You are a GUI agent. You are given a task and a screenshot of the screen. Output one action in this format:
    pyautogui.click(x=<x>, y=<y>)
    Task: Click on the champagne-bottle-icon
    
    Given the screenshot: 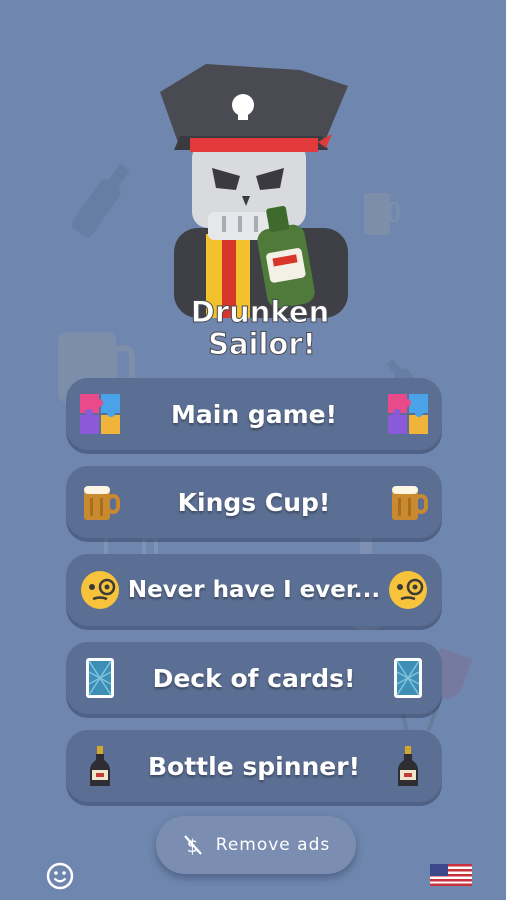 What is the action you would take?
    pyautogui.click(x=408, y=766)
    